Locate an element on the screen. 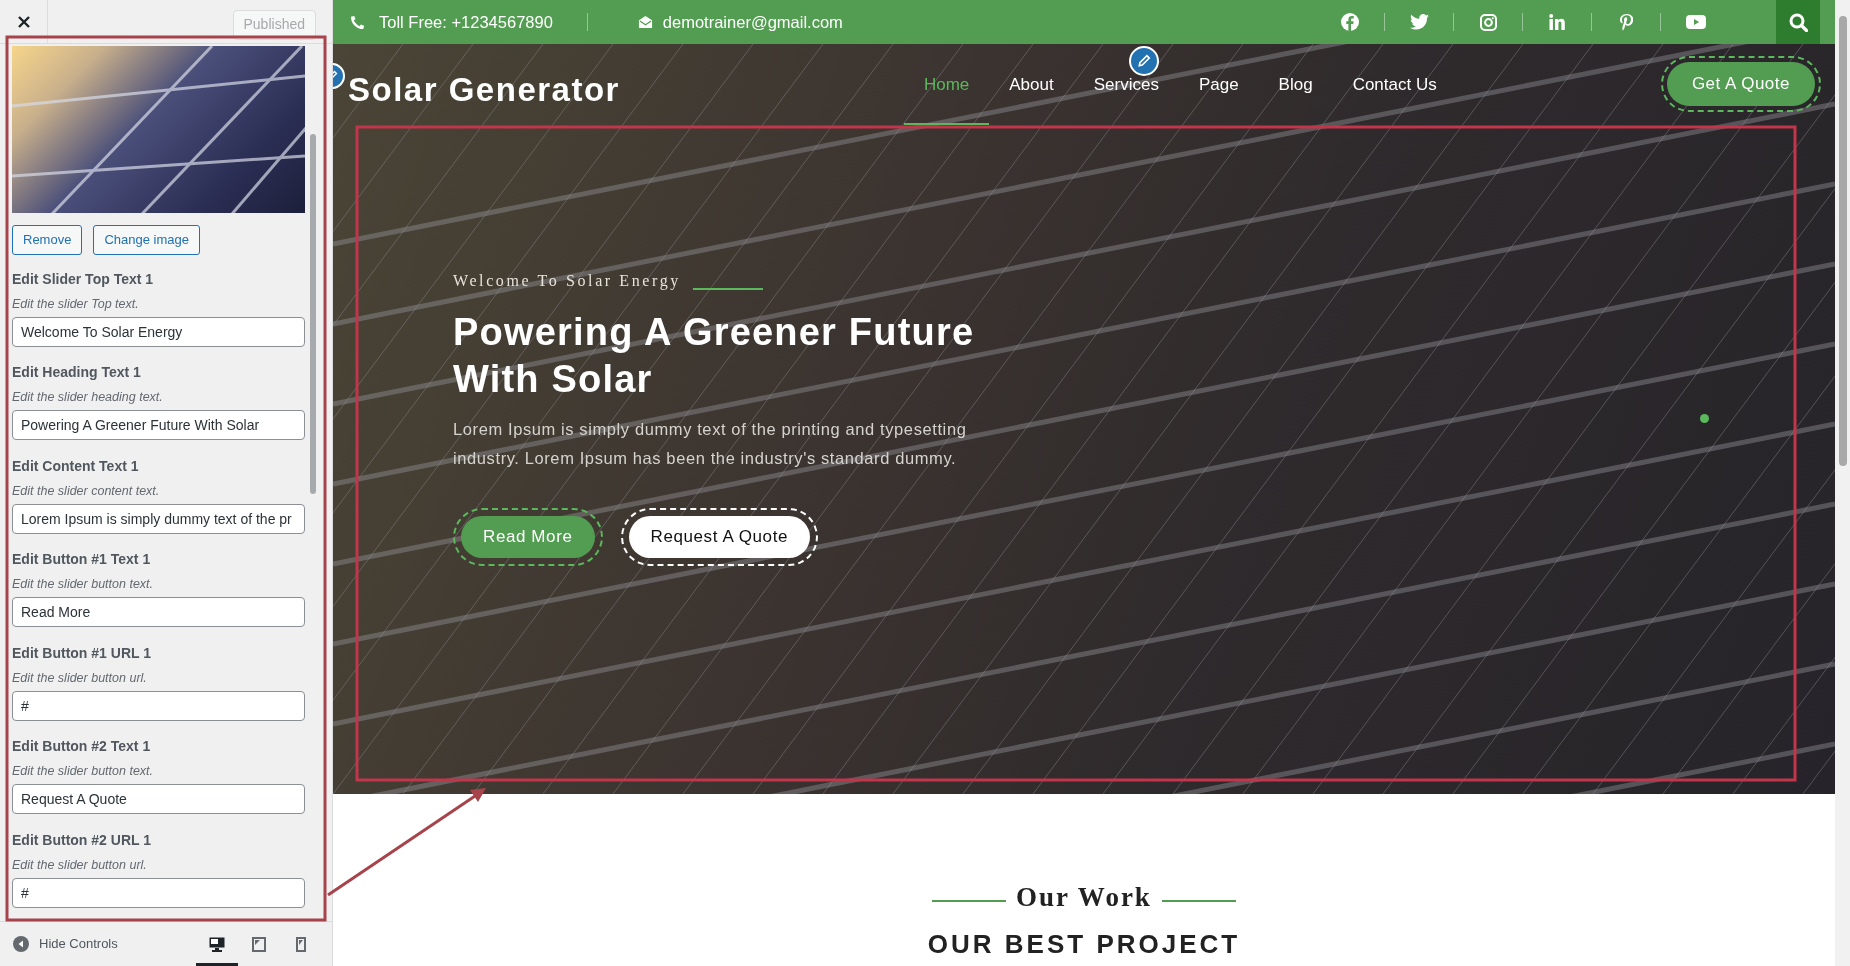 This screenshot has width=1850, height=966. pinterest-icon is located at coordinates (1626, 22).